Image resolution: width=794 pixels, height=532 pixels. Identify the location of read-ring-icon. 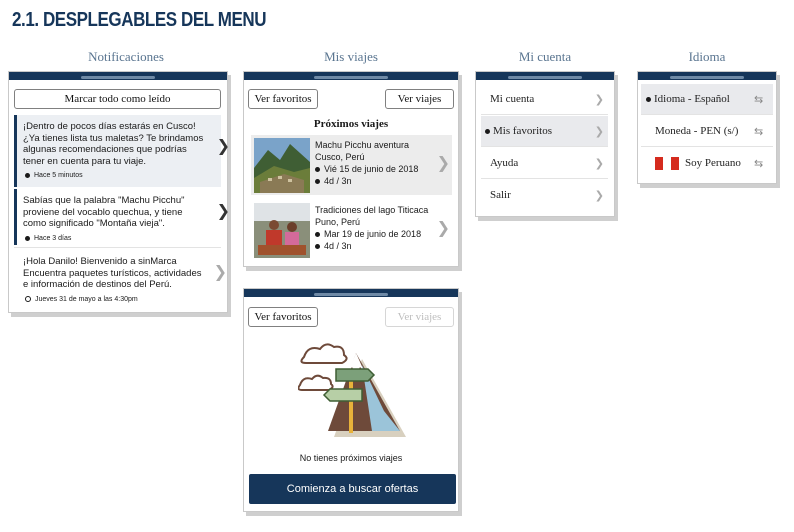
(28, 299).